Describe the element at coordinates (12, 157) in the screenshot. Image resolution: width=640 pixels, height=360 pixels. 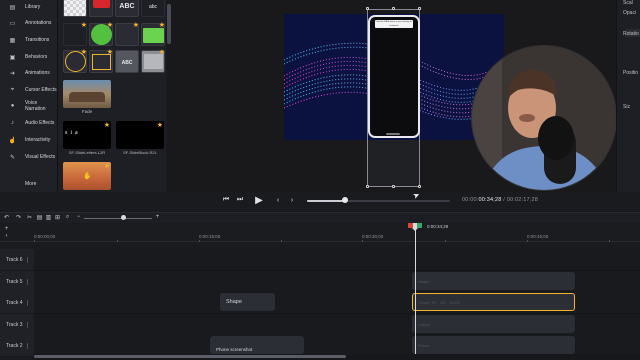
I see `visual-effects-icon: ✎` at that location.